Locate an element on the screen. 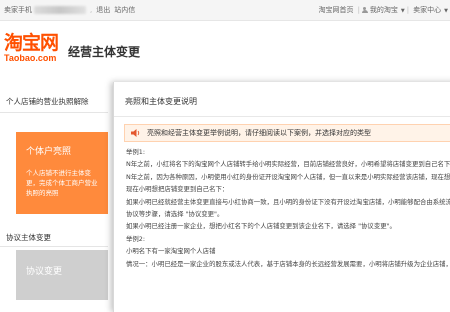 The height and width of the screenshot is (312, 450). top-nav-right: 淘宝网首页 | 我的淘宝 ▼ | 卖家中心 ▼ is located at coordinates (383, 10).